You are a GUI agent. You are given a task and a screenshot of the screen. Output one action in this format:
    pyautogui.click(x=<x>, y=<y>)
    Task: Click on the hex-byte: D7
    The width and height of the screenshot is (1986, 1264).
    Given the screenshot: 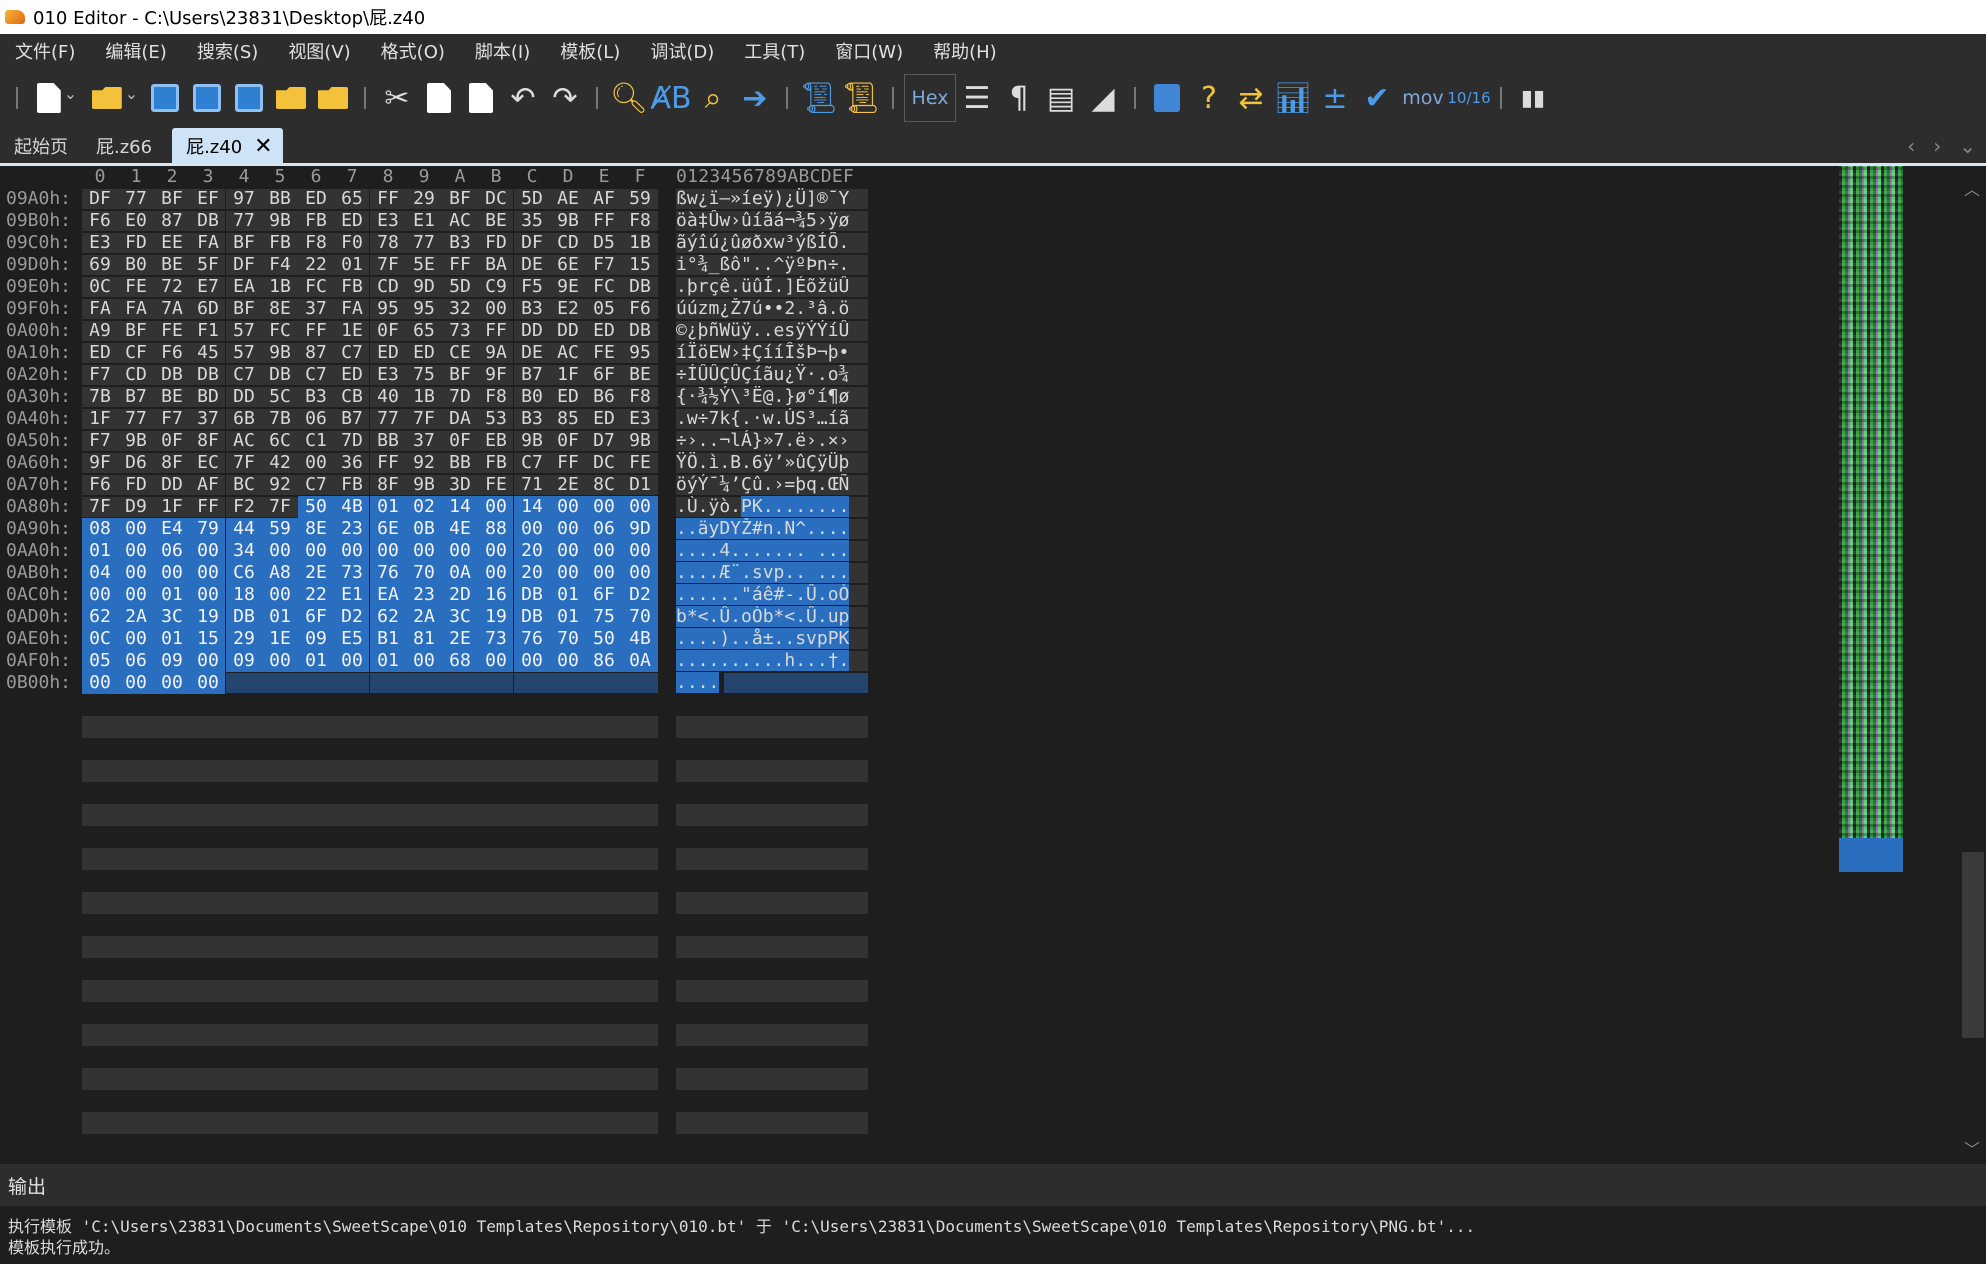 What is the action you would take?
    pyautogui.click(x=604, y=441)
    